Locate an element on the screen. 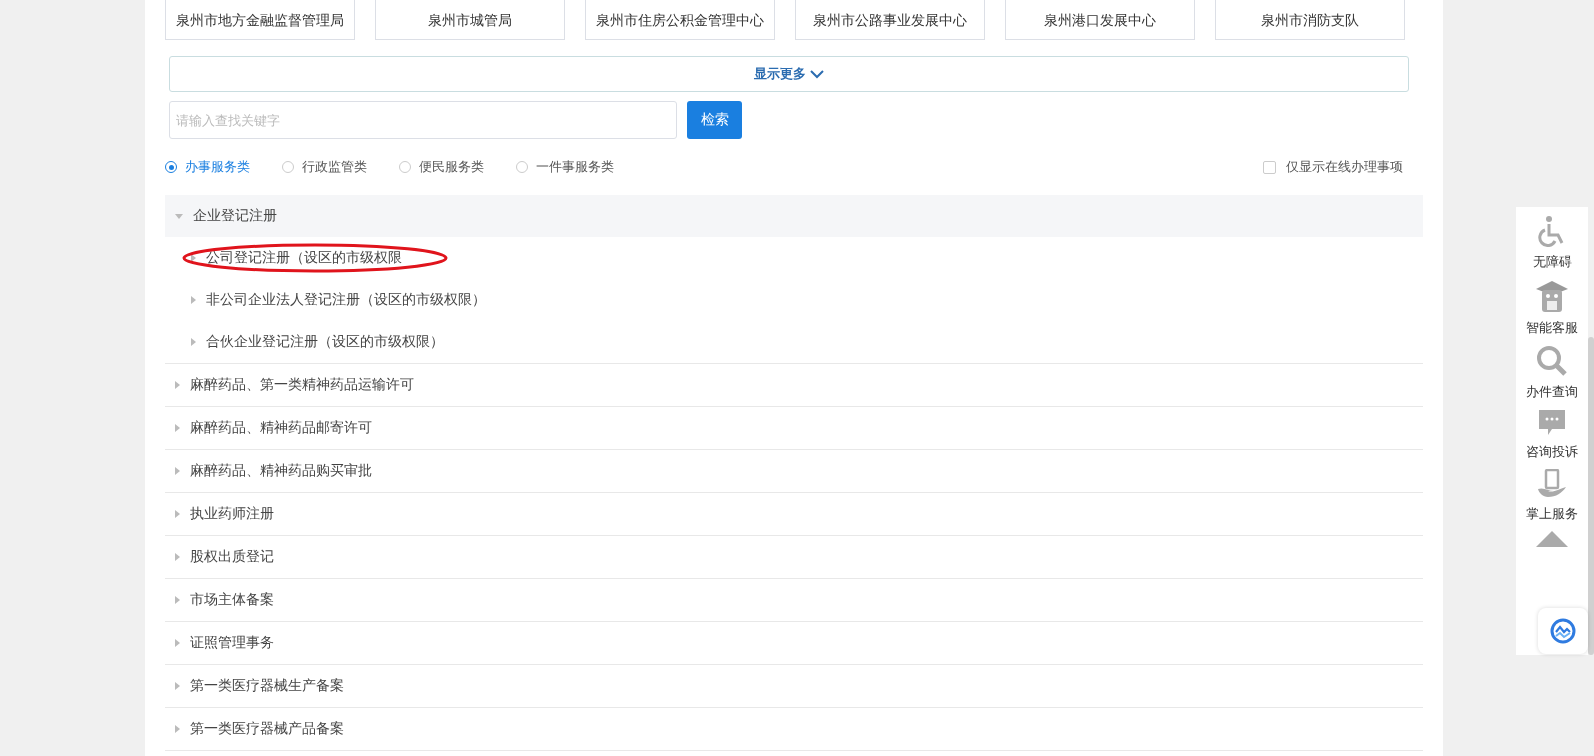  side-tool-button: 掌上服务 is located at coordinates (1552, 496).